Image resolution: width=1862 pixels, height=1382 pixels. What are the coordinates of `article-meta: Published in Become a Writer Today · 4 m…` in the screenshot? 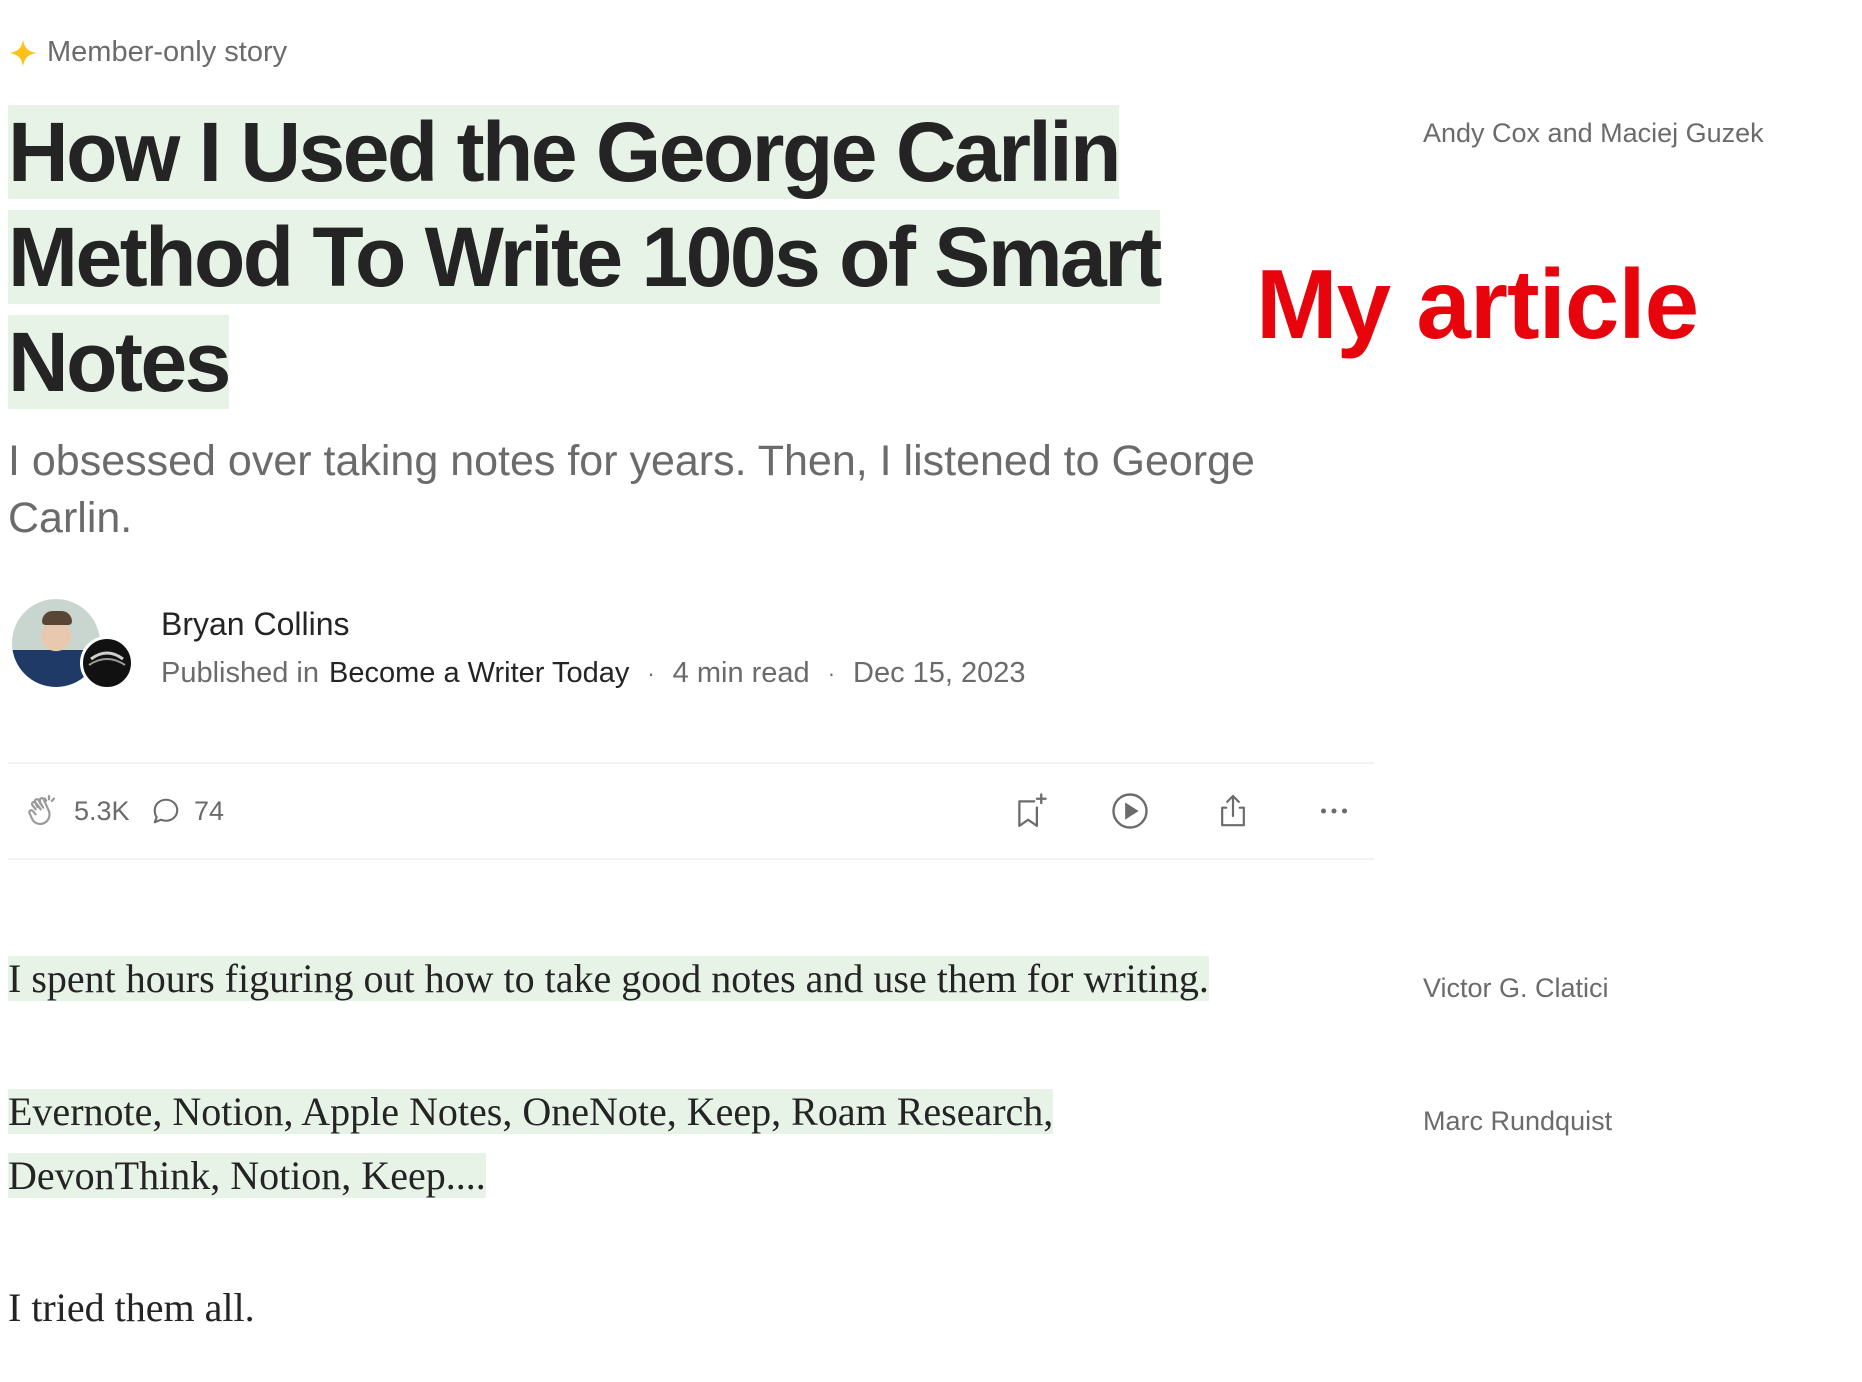 It's located at (593, 673).